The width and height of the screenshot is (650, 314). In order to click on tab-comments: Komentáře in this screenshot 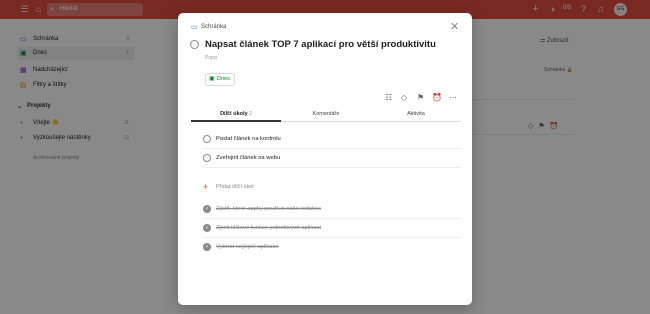, I will do `click(326, 115)`.